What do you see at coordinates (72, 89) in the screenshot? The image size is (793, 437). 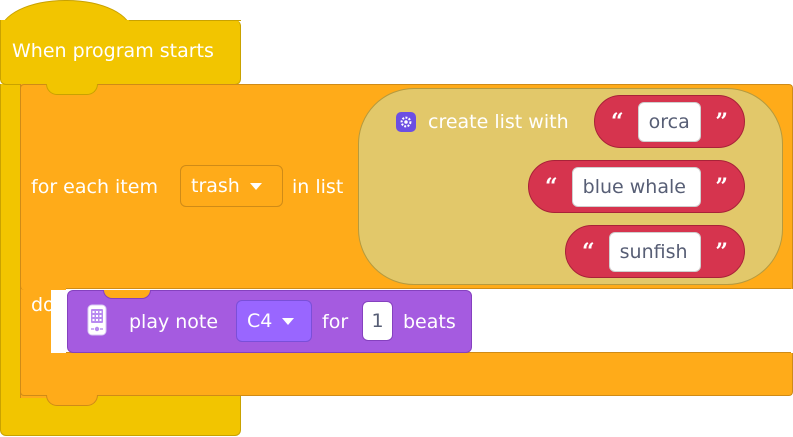 I see `event-block-notch` at bounding box center [72, 89].